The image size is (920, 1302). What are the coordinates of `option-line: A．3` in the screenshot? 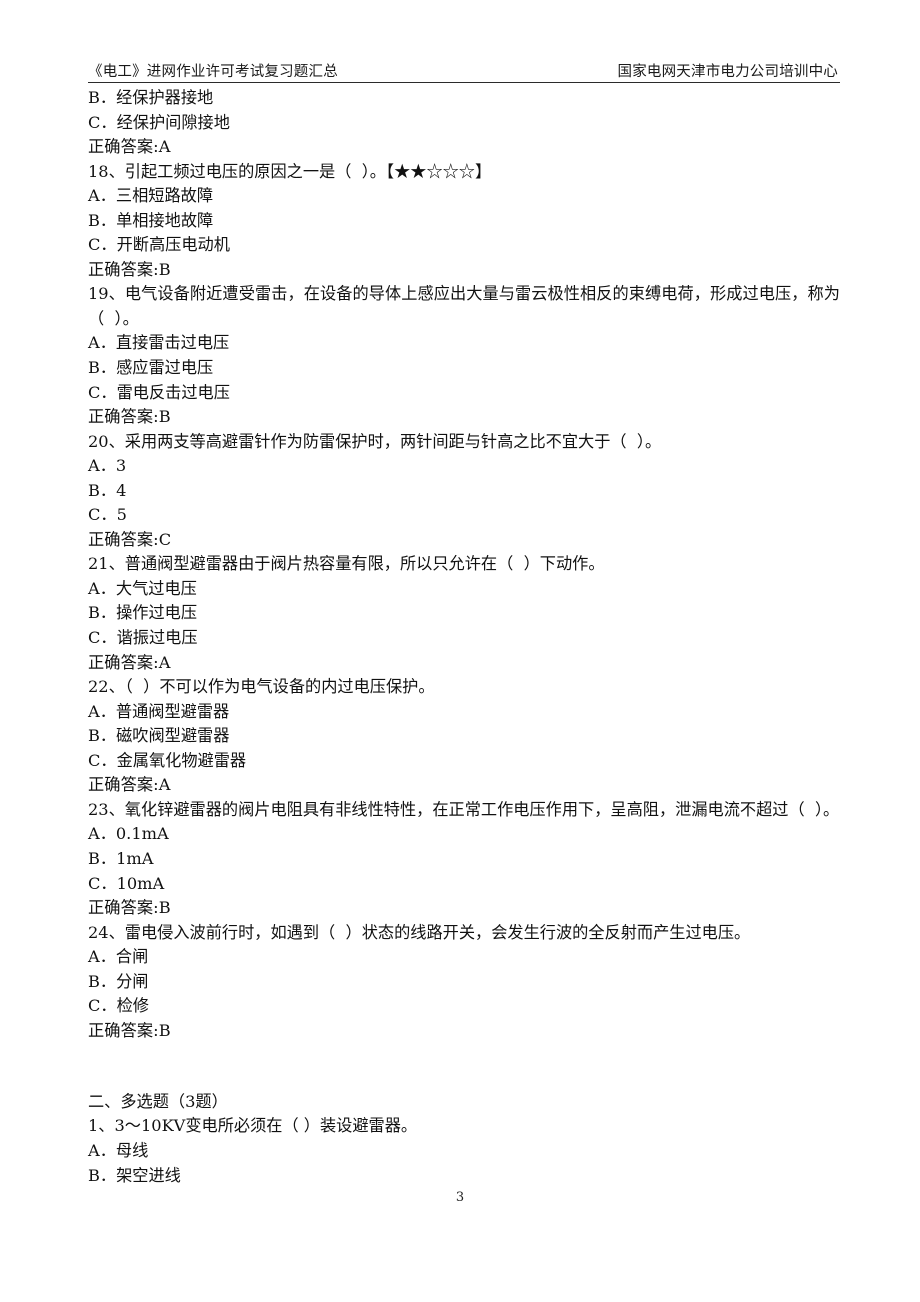 It's located at (107, 466).